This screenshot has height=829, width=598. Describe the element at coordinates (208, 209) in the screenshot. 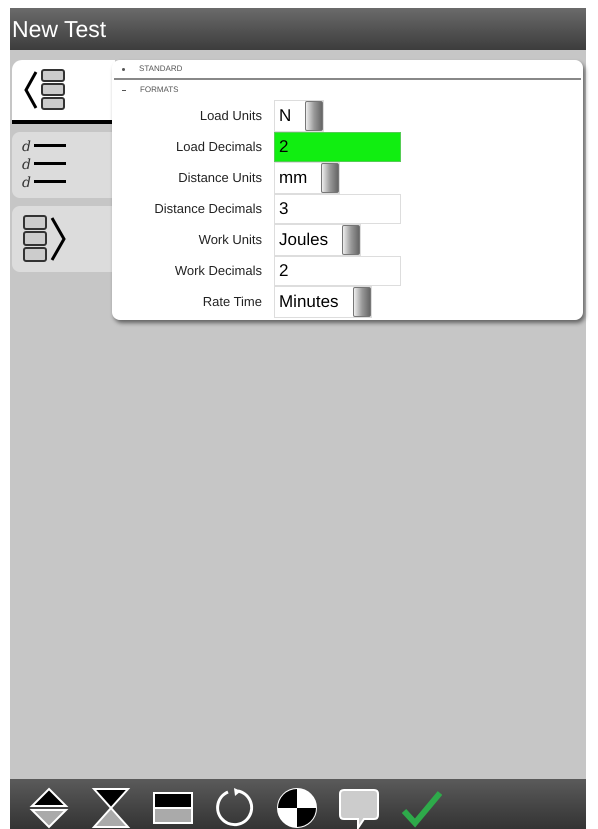

I see `field-label: Distance Decimals` at that location.